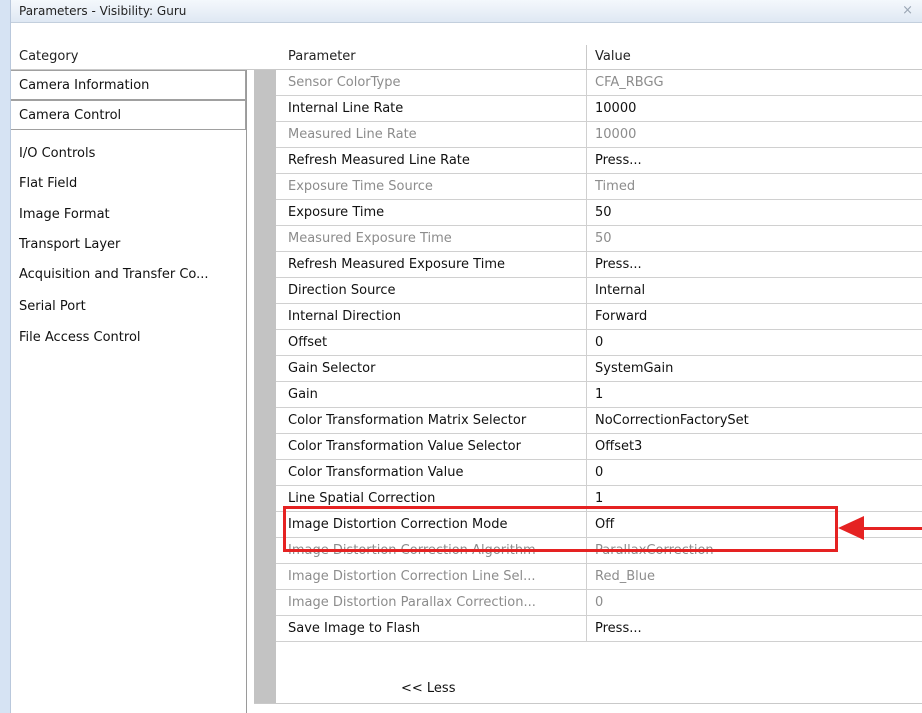  What do you see at coordinates (128, 338) in the screenshot?
I see `category-item: File Access Control` at bounding box center [128, 338].